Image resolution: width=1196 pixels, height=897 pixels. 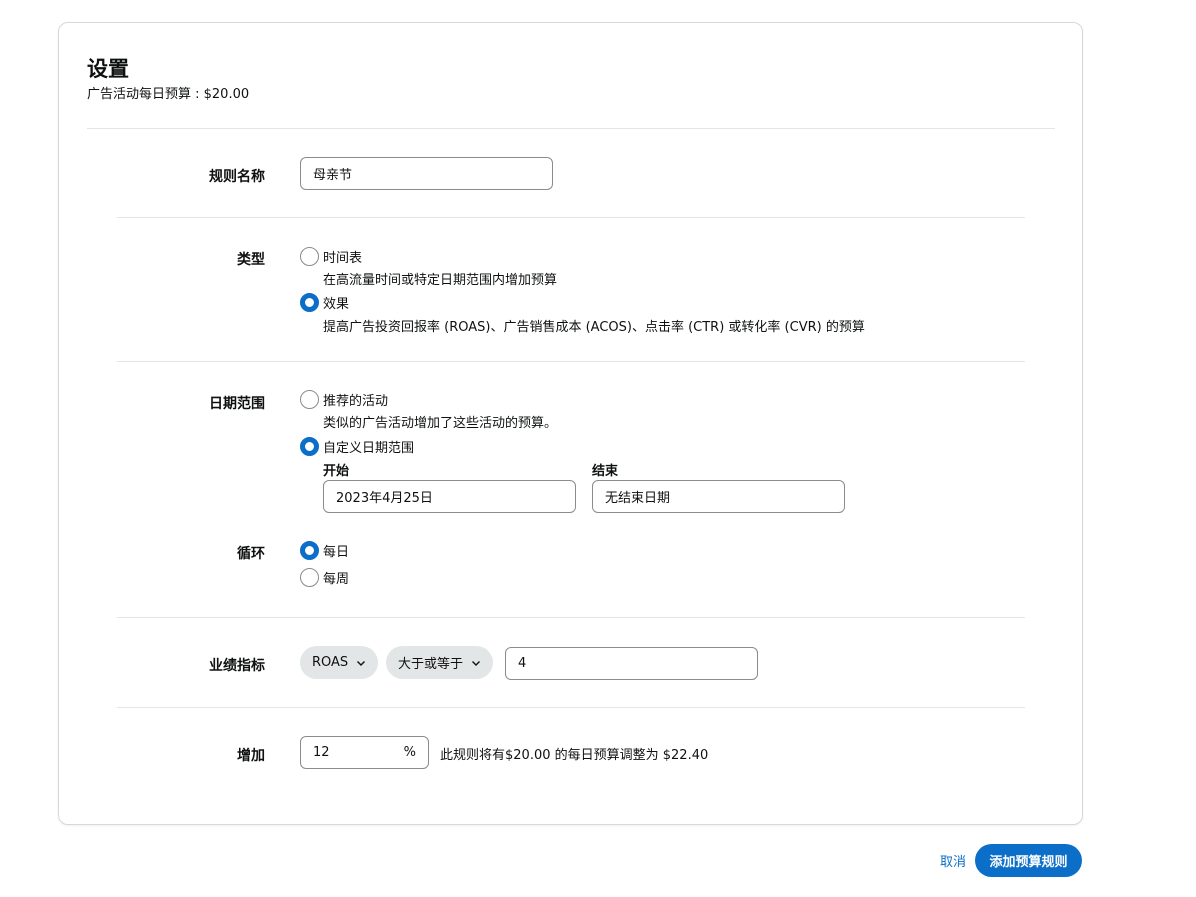 What do you see at coordinates (409, 752) in the screenshot?
I see `percent-suffix: %` at bounding box center [409, 752].